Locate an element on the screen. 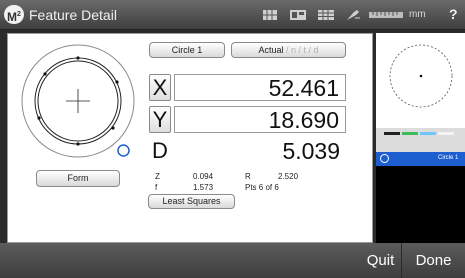 The width and height of the screenshot is (465, 278). title-bar: M2 Feature Detail mm ? is located at coordinates (232, 15).